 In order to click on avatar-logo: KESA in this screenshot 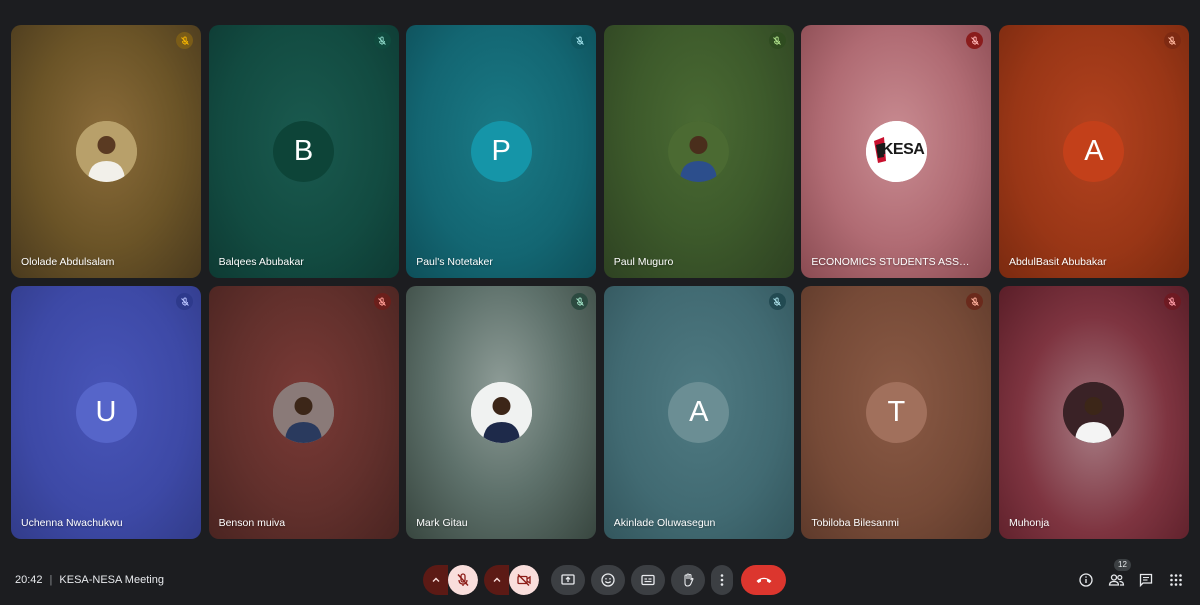, I will do `click(896, 151)`.